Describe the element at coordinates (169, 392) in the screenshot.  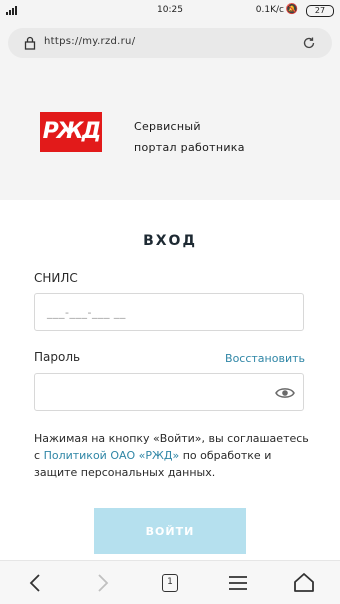
I see `password-input` at that location.